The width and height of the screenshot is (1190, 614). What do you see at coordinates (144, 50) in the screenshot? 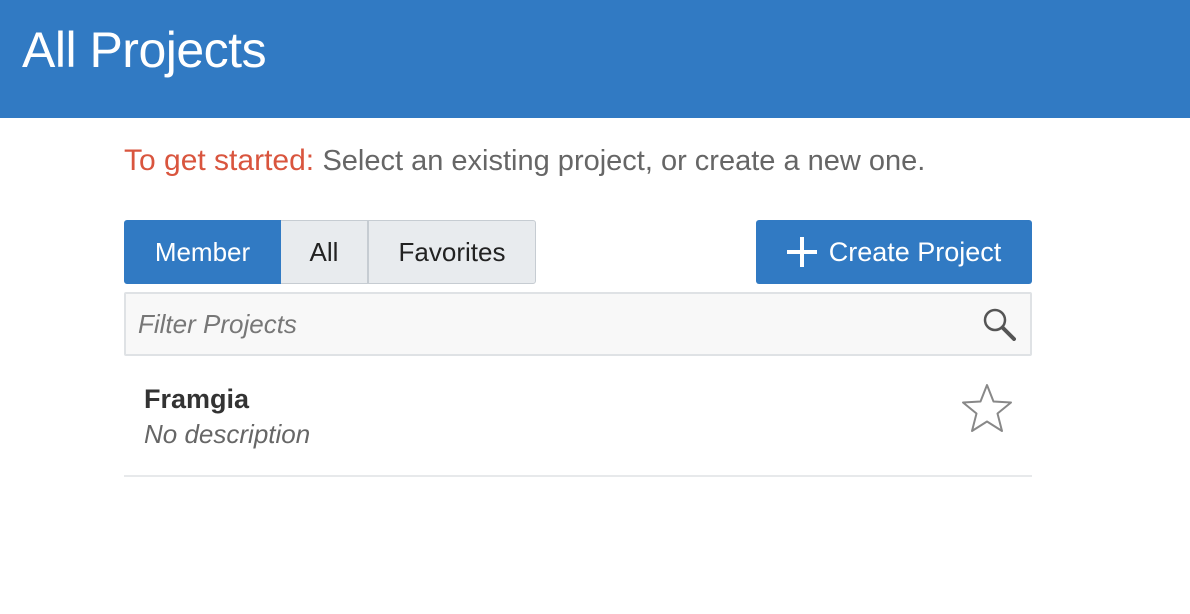
I see `page-title: All Projects` at bounding box center [144, 50].